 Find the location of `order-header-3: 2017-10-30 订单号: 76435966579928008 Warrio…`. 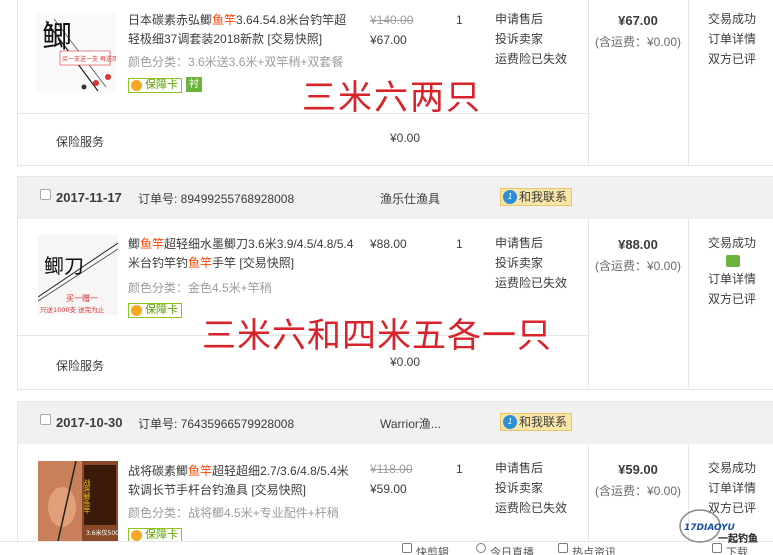

order-header-3: 2017-10-30 订单号: 76435966579928008 Warrio… is located at coordinates (395, 423).